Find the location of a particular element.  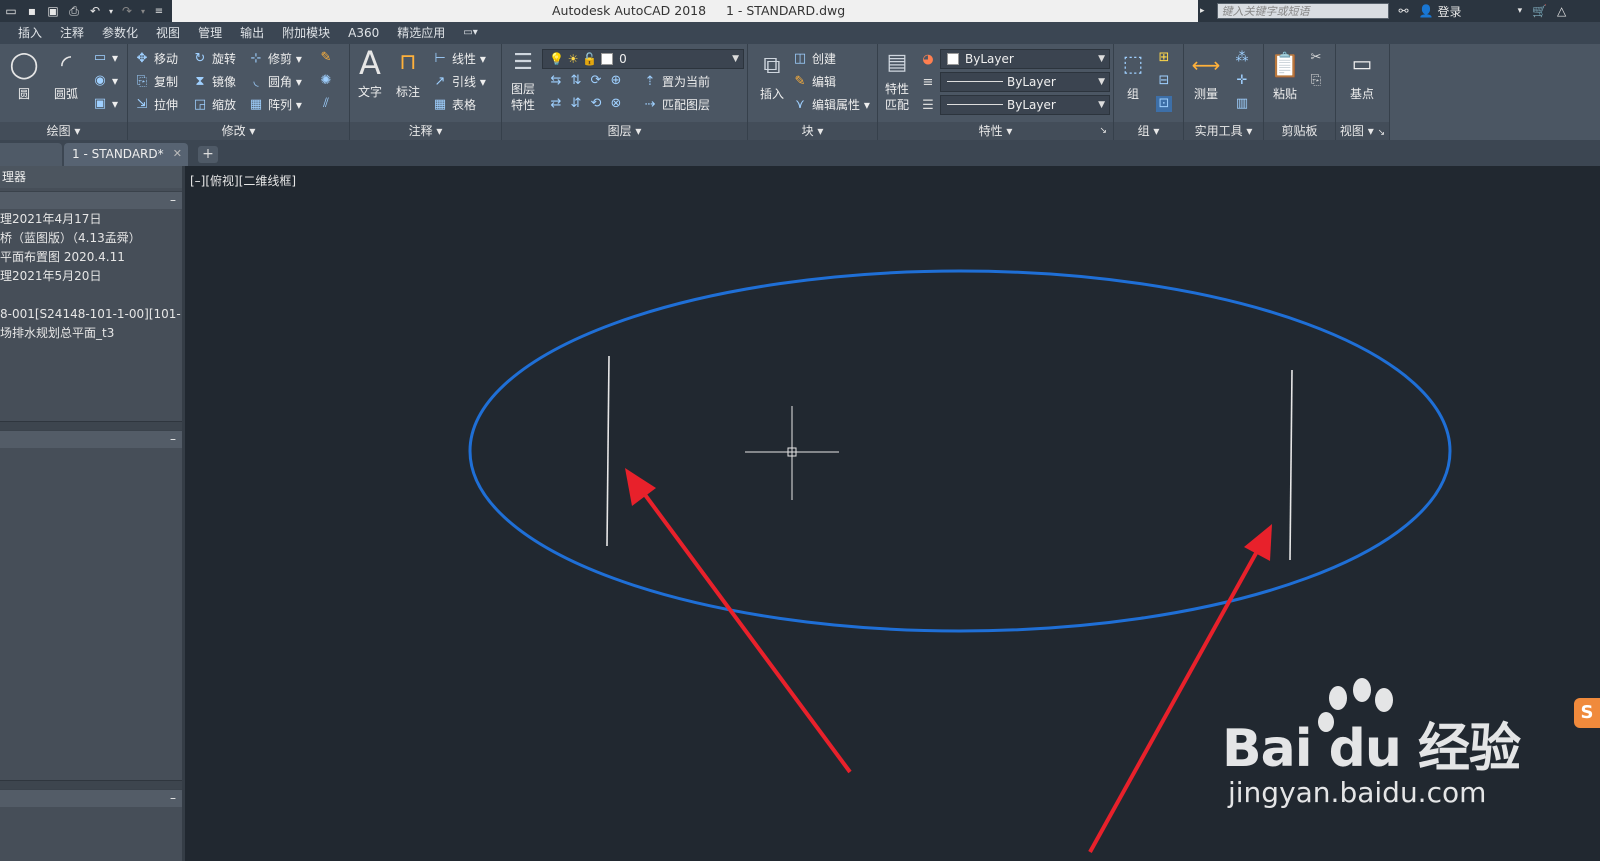

paste-button: 📋 粘贴 is located at coordinates (1285, 75).